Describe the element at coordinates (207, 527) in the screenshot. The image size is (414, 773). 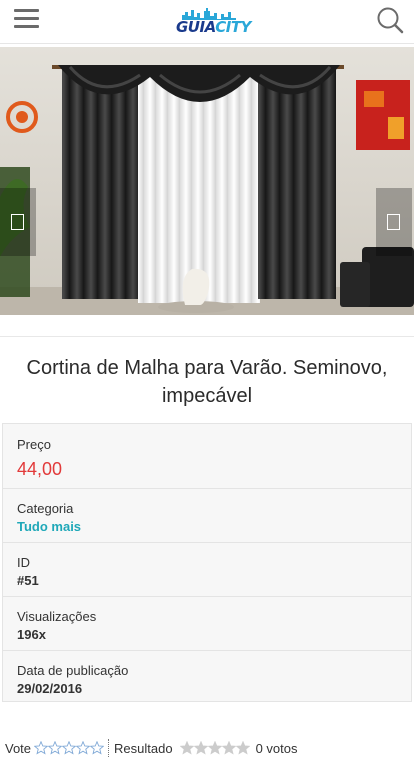
I see `category-link: Tudo mais` at that location.